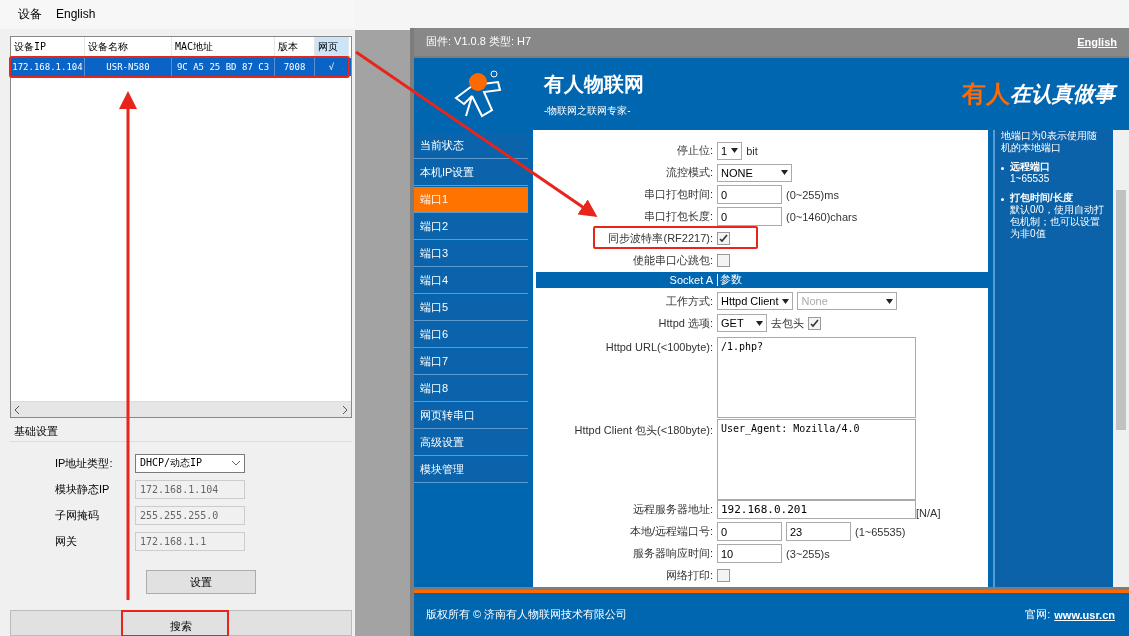 Image resolution: width=1129 pixels, height=636 pixels. What do you see at coordinates (17, 409) in the screenshot?
I see `scroll-left-icon` at bounding box center [17, 409].